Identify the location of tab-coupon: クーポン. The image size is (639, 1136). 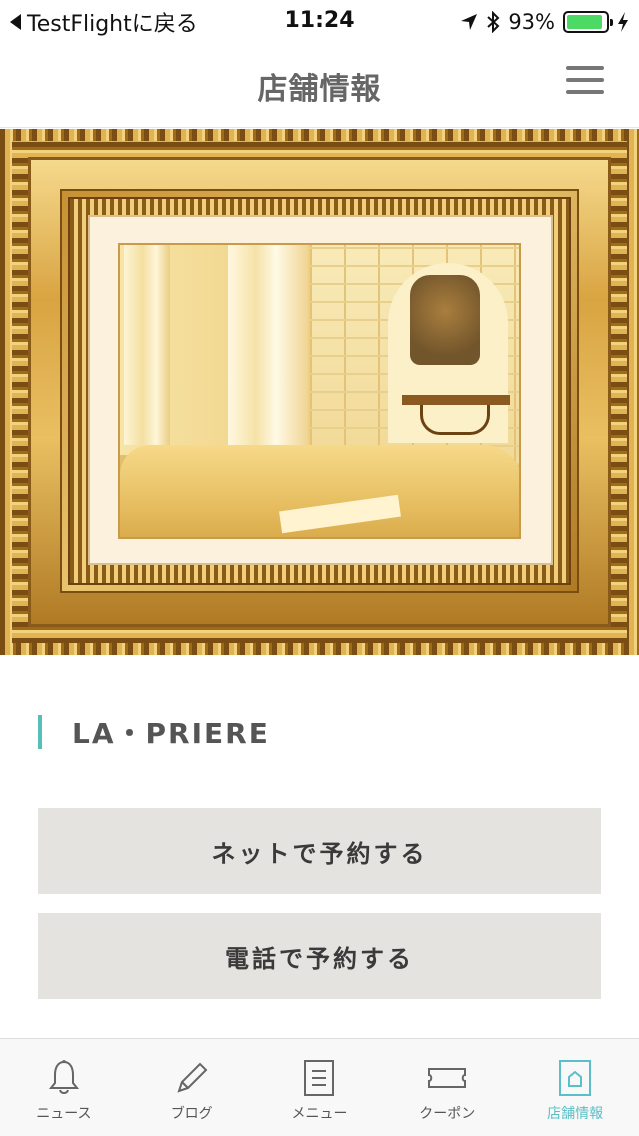
(447, 1087).